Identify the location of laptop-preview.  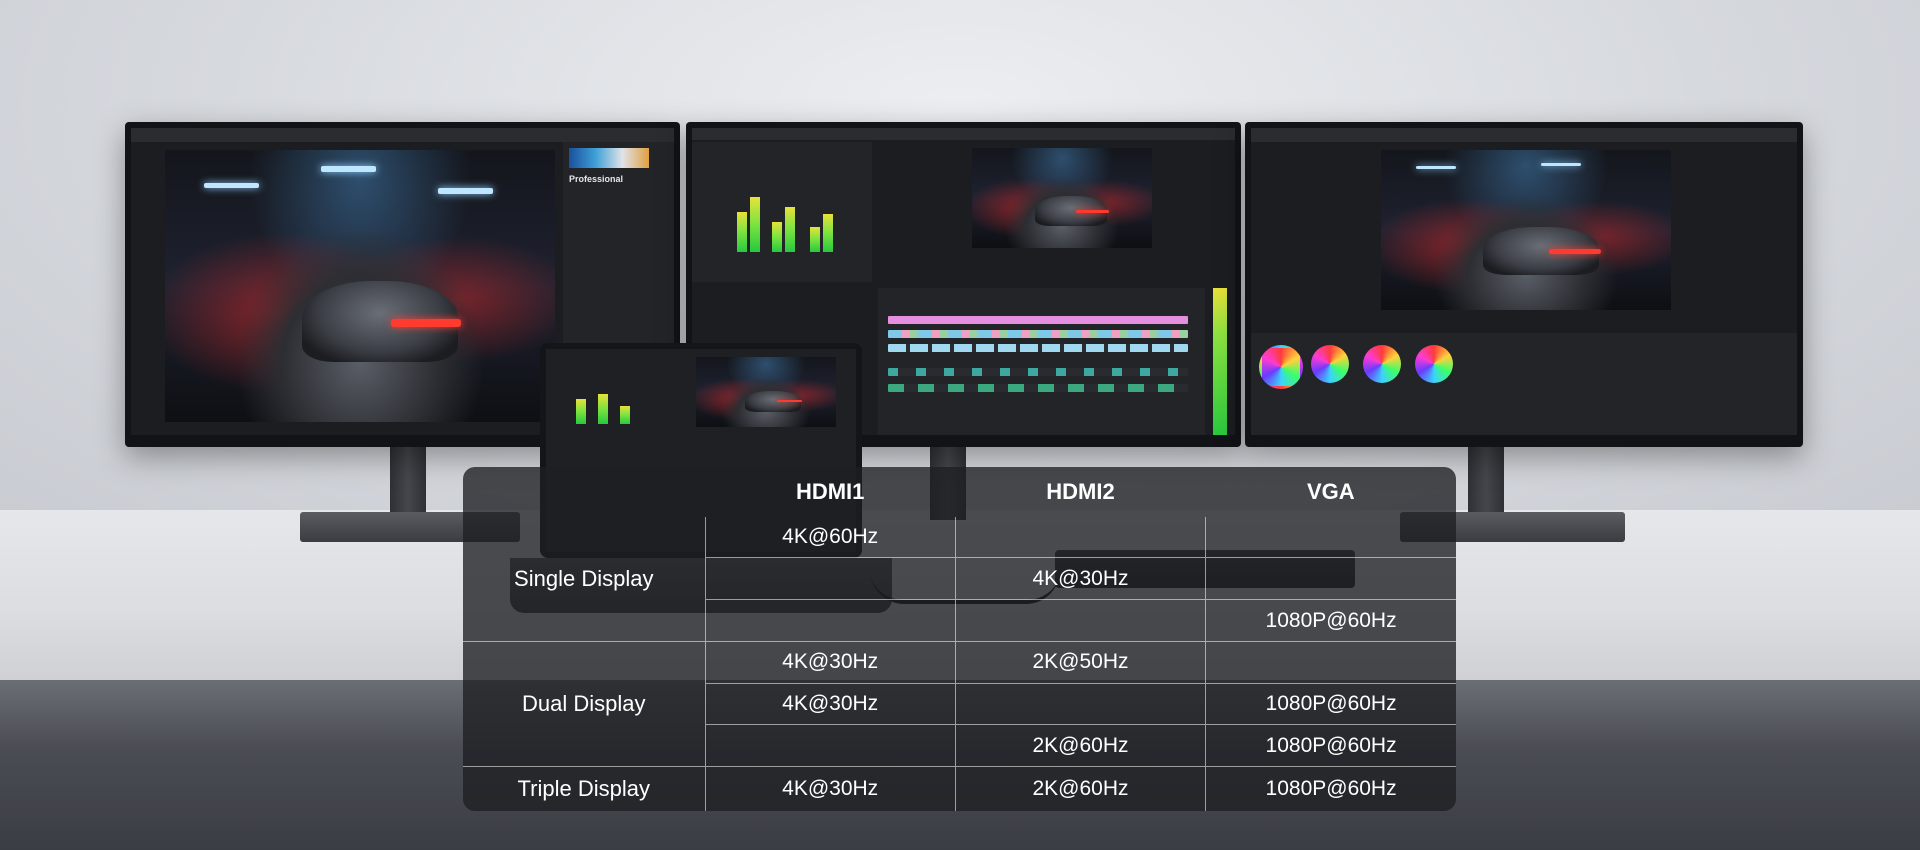
(766, 392).